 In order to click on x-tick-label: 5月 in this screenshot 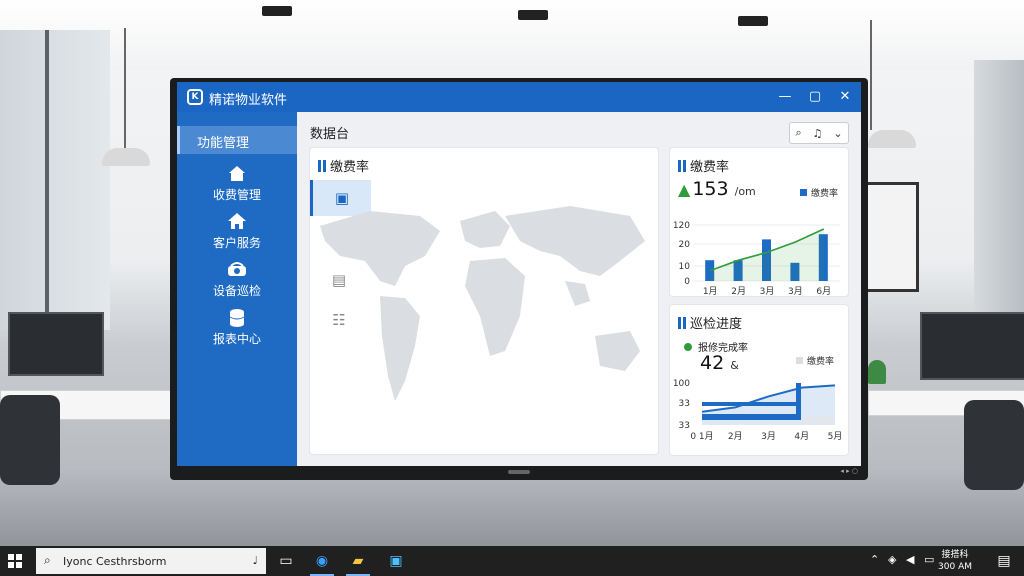, I will do `click(835, 436)`.